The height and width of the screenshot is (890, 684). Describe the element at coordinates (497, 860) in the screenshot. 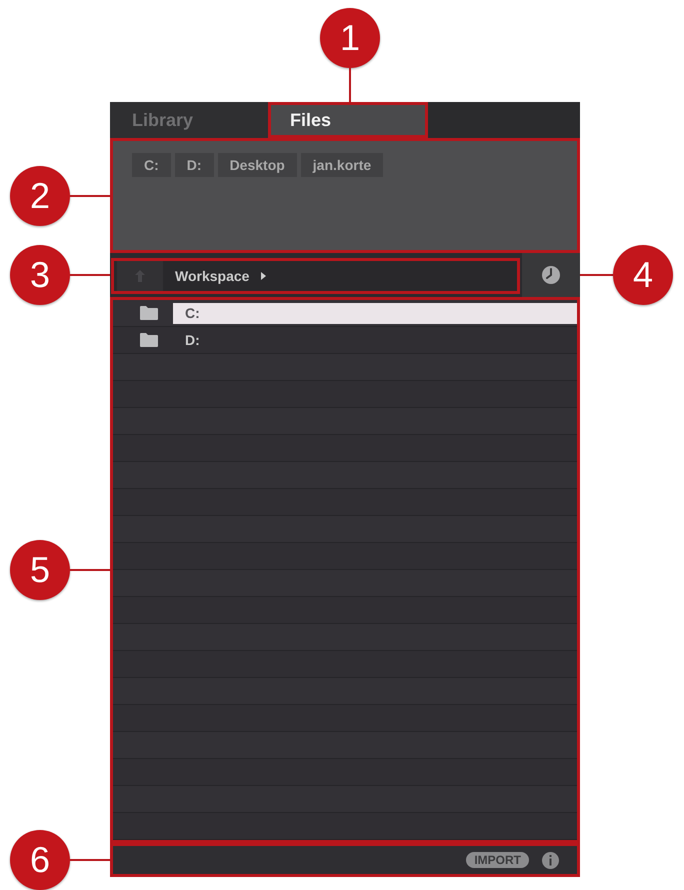

I see `import-button: IMPORT` at that location.